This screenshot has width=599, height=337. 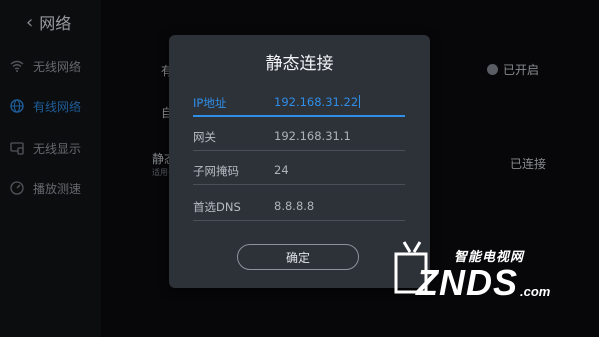 I want to click on field-label: IP地址, so click(x=210, y=103).